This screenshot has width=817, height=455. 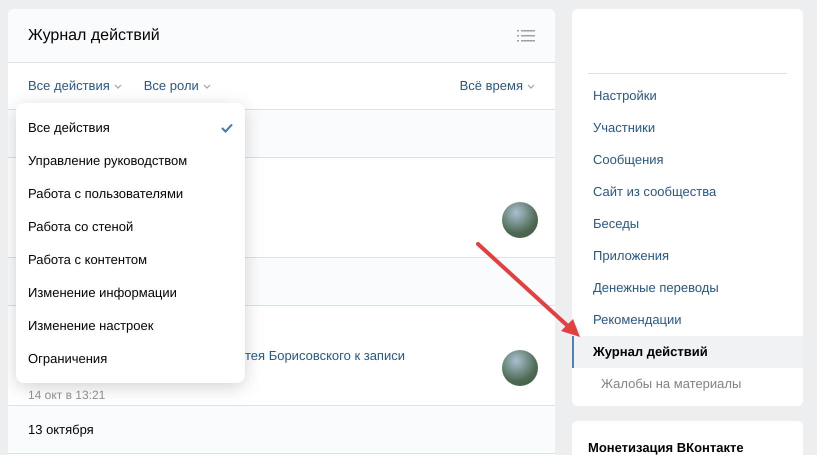 I want to click on sidebar-item: Сайт из сообщества, so click(x=687, y=192).